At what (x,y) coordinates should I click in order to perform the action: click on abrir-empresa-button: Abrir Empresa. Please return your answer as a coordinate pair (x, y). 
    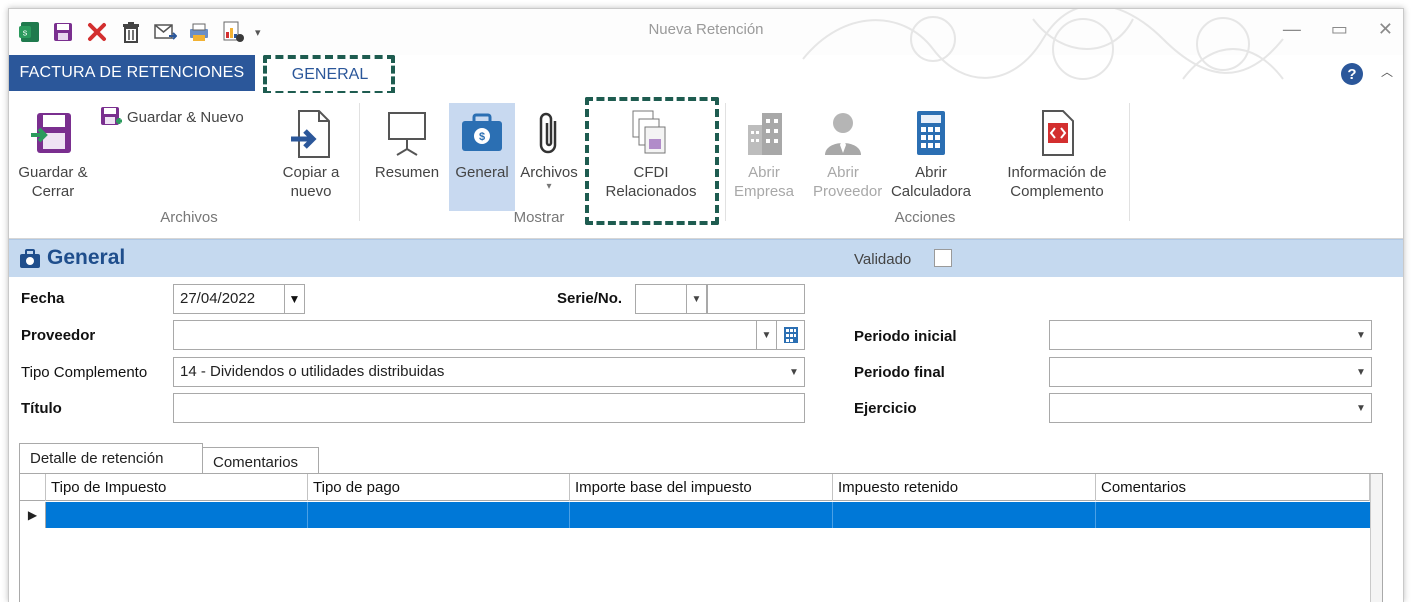
    Looking at the image, I should click on (764, 155).